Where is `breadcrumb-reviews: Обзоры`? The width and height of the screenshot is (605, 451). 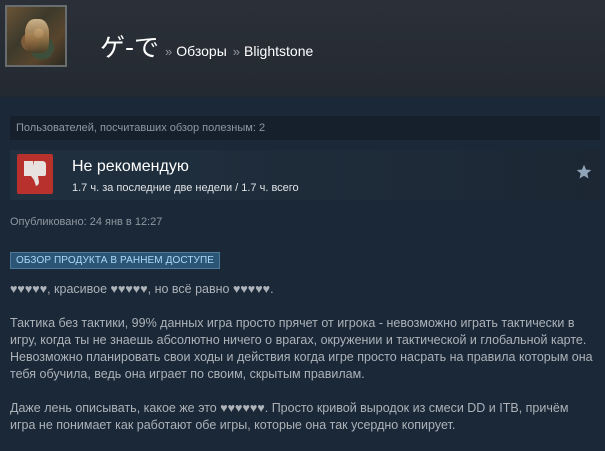 breadcrumb-reviews: Обзоры is located at coordinates (201, 51).